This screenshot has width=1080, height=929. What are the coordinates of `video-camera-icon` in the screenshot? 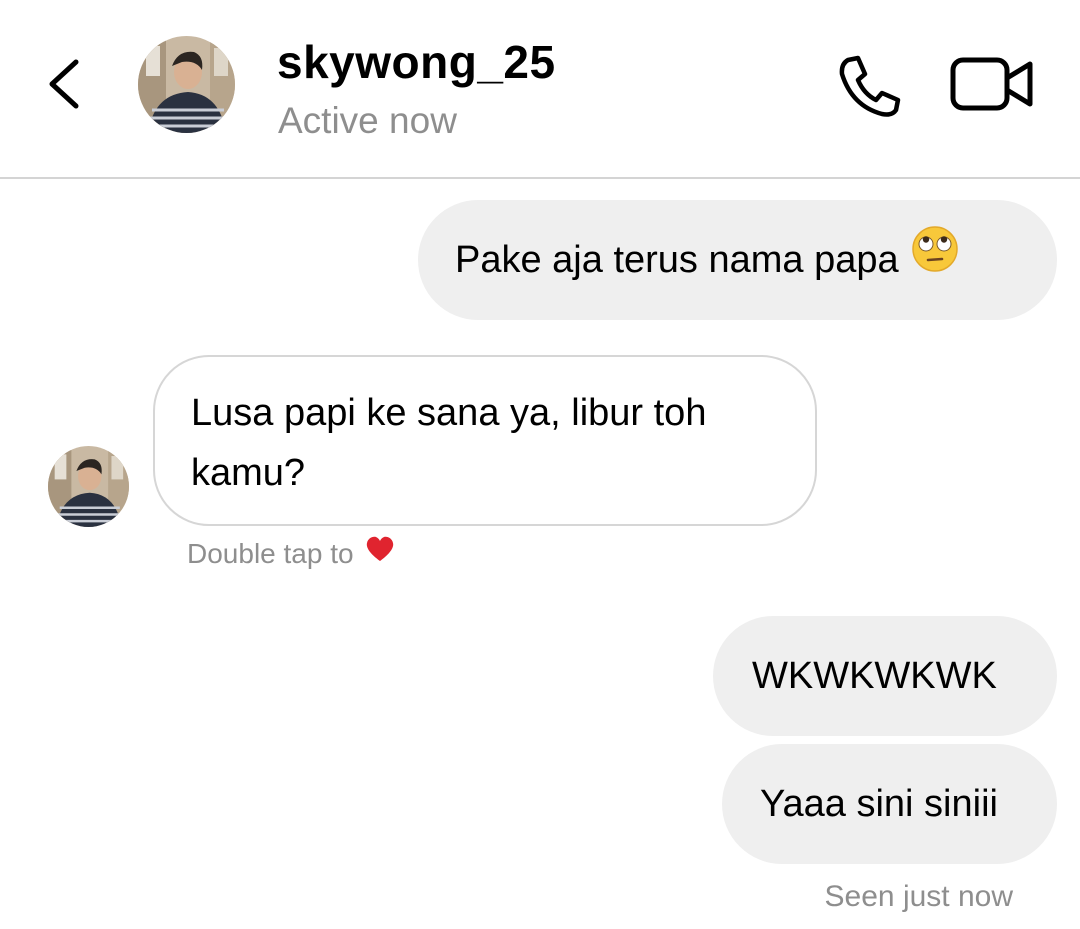 It's located at (991, 84).